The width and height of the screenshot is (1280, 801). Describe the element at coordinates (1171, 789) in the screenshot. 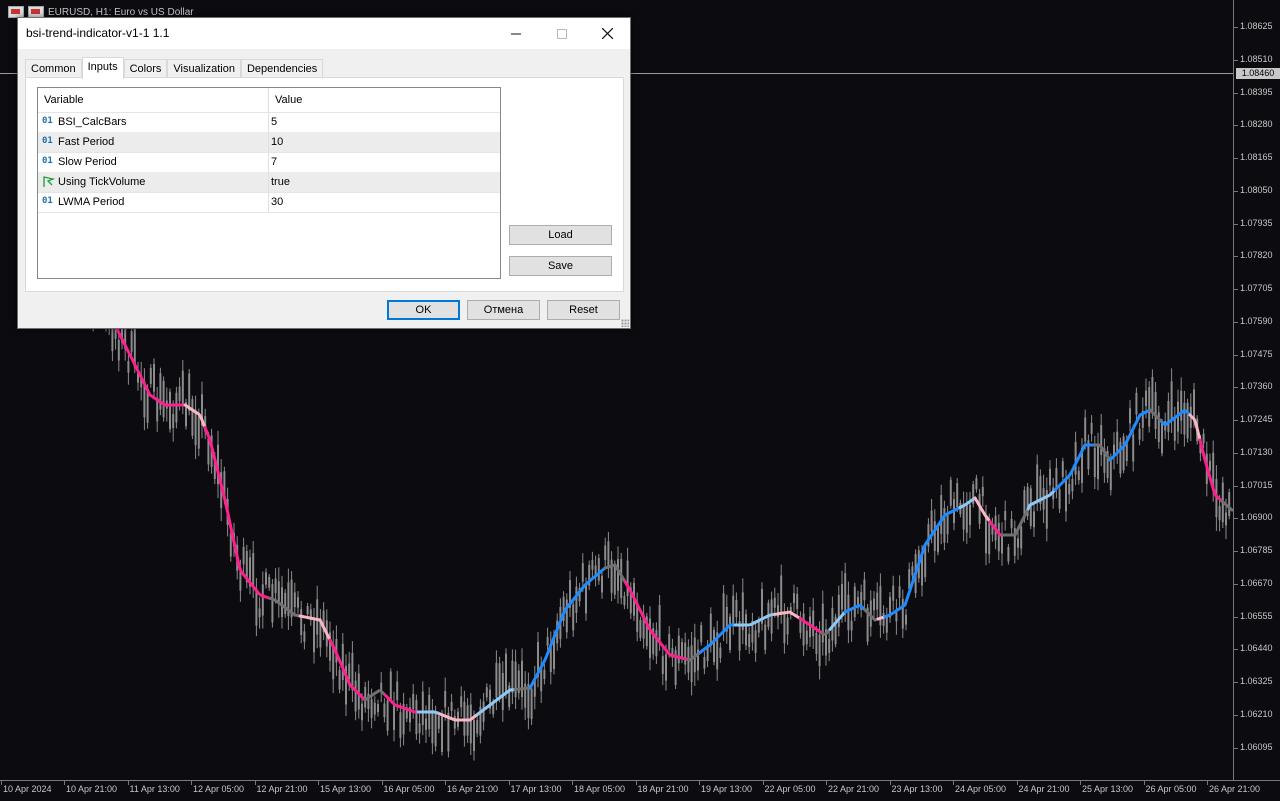

I see `time-label: 26 Apr 05:00` at that location.